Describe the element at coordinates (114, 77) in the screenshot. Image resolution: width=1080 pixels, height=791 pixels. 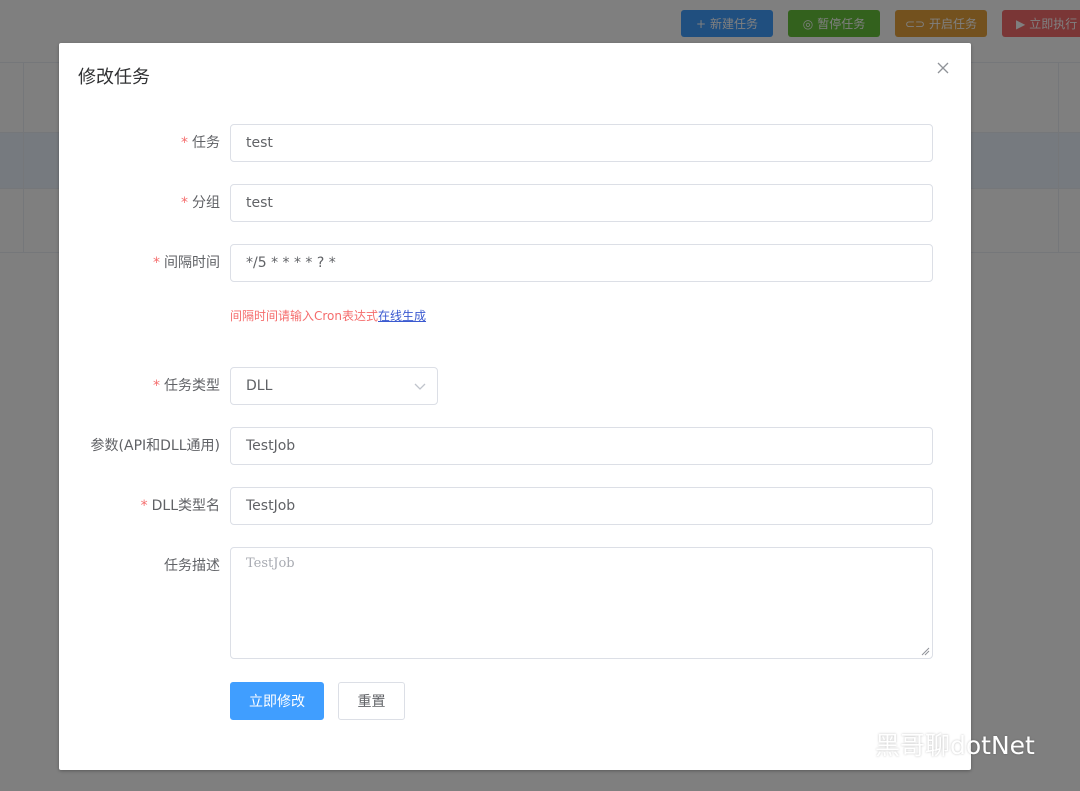
I see `dialog-title: 修改任务` at that location.